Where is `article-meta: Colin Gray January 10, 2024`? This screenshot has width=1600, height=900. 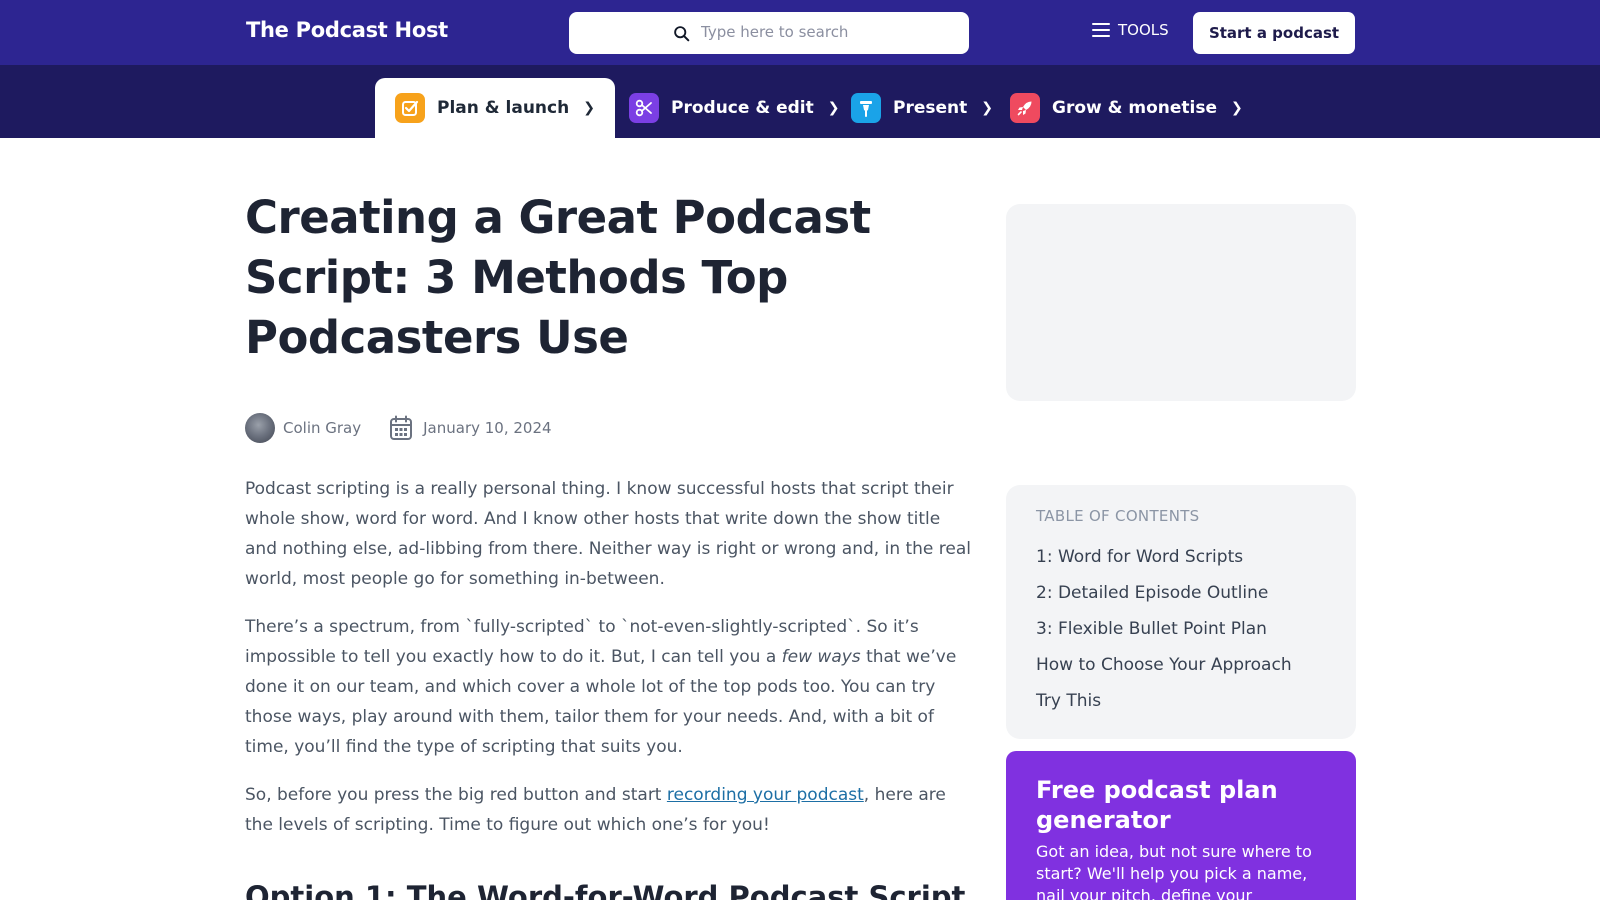
article-meta: Colin Gray January 10, 2024 is located at coordinates (398, 428).